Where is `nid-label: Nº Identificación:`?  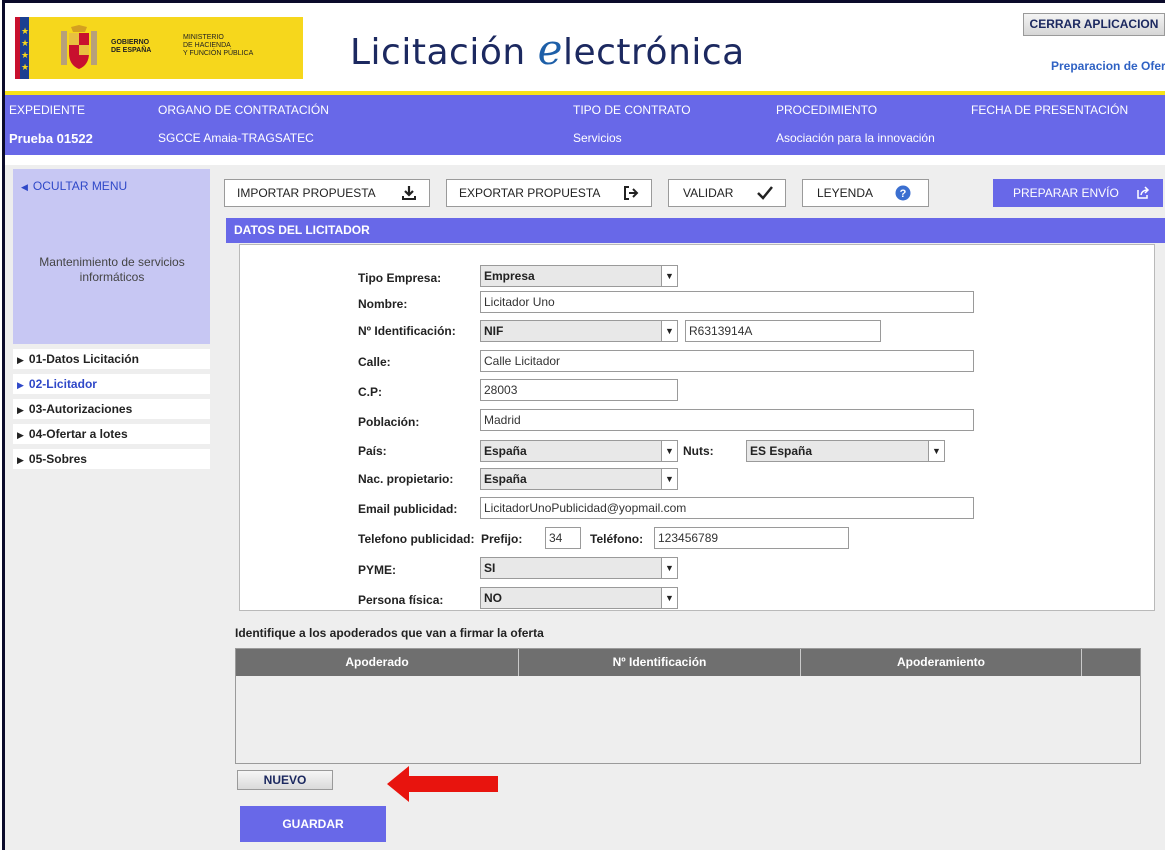 nid-label: Nº Identificación: is located at coordinates (407, 331).